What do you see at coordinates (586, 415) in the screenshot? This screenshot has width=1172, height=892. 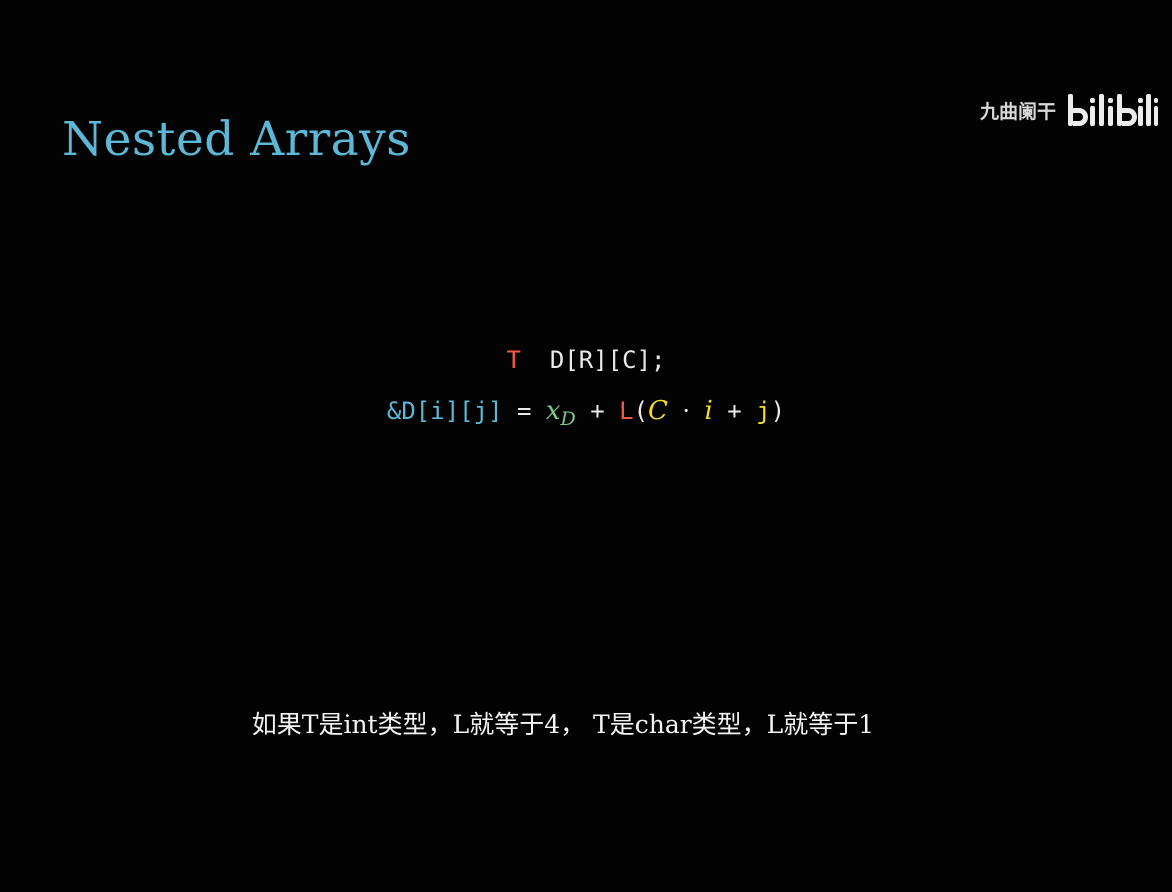 I see `address-formula: &D[i][j] = xD + L(C · i + j)` at bounding box center [586, 415].